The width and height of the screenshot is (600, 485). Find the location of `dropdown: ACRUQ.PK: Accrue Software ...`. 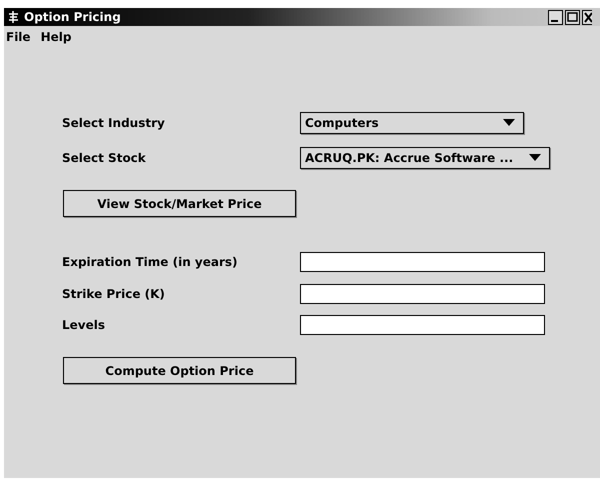

dropdown: ACRUQ.PK: Accrue Software ... is located at coordinates (425, 157).